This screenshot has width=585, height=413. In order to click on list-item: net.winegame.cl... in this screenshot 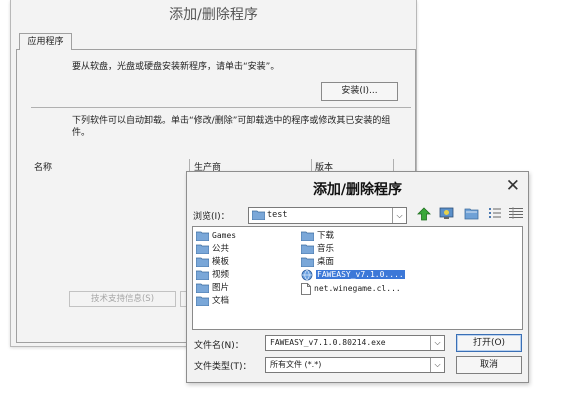, I will do `click(351, 289)`.